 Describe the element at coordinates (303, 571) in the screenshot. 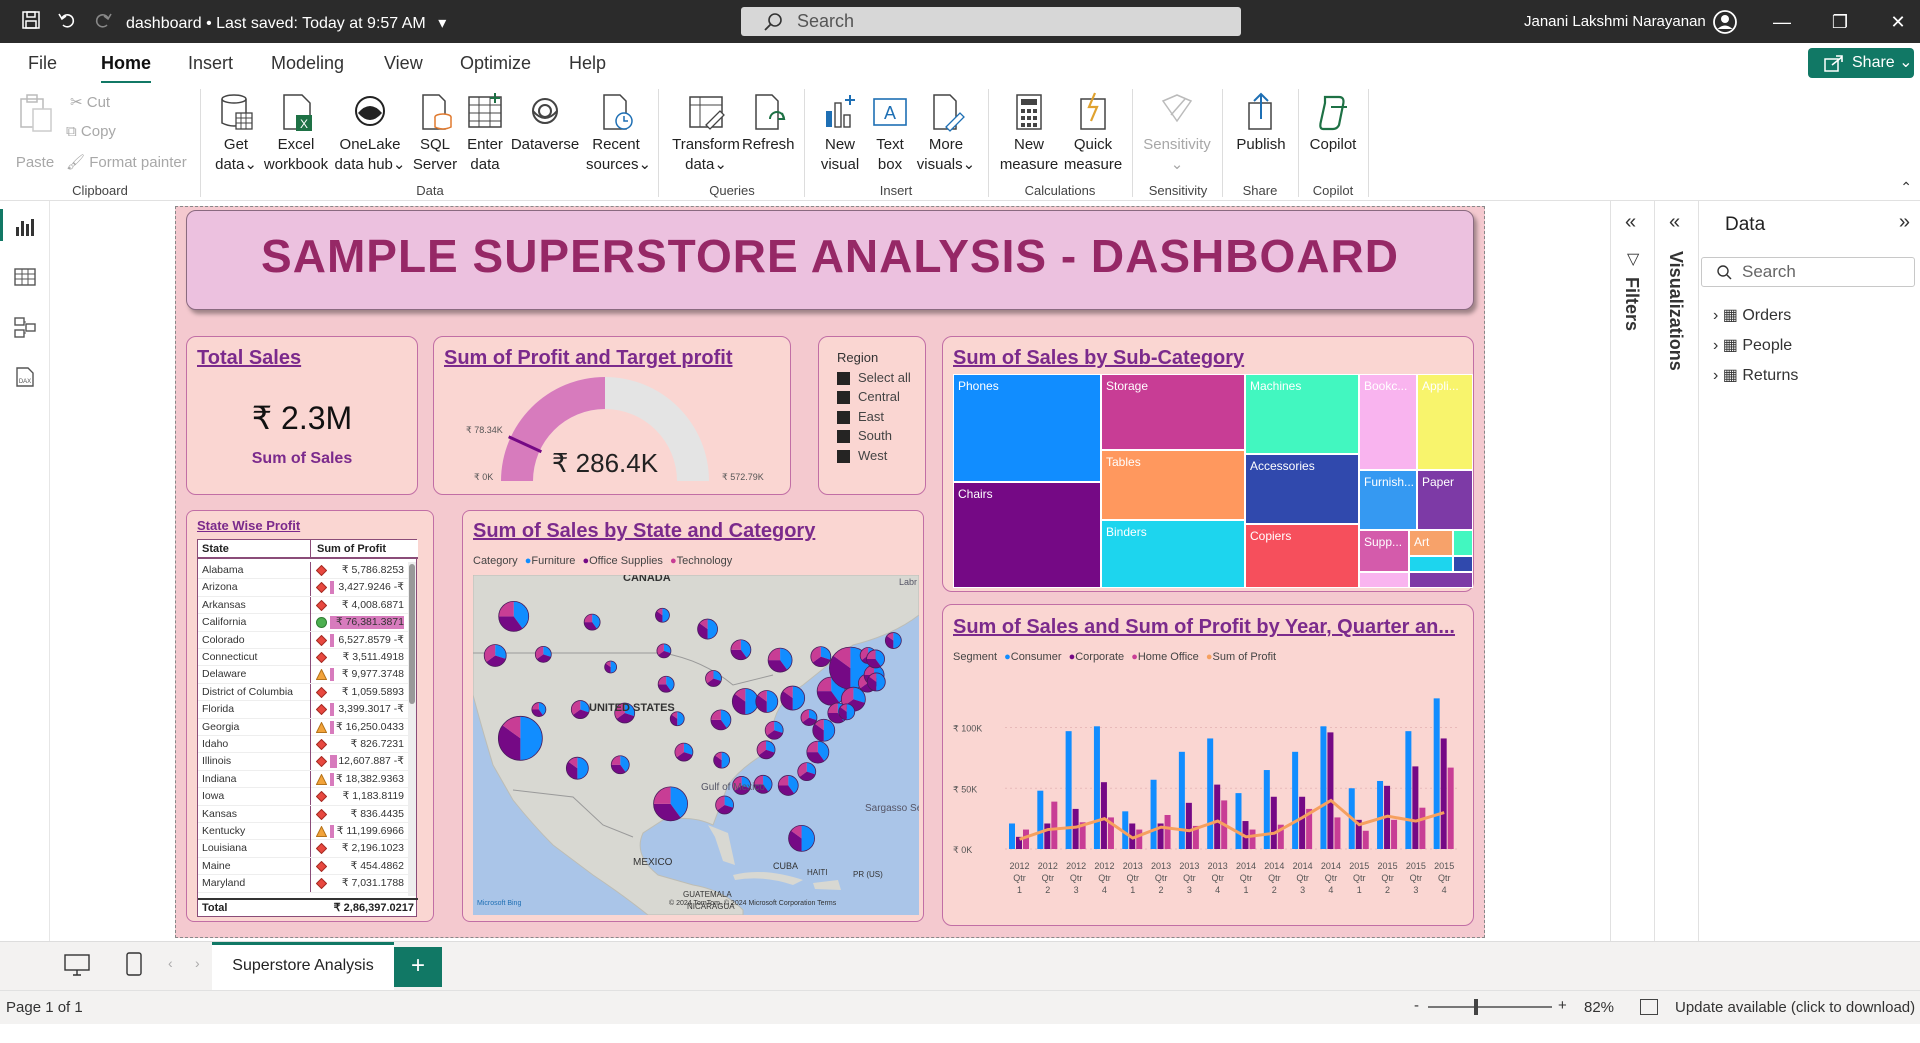

I see `table-row: Alabama ₹ 5,786.8253` at that location.